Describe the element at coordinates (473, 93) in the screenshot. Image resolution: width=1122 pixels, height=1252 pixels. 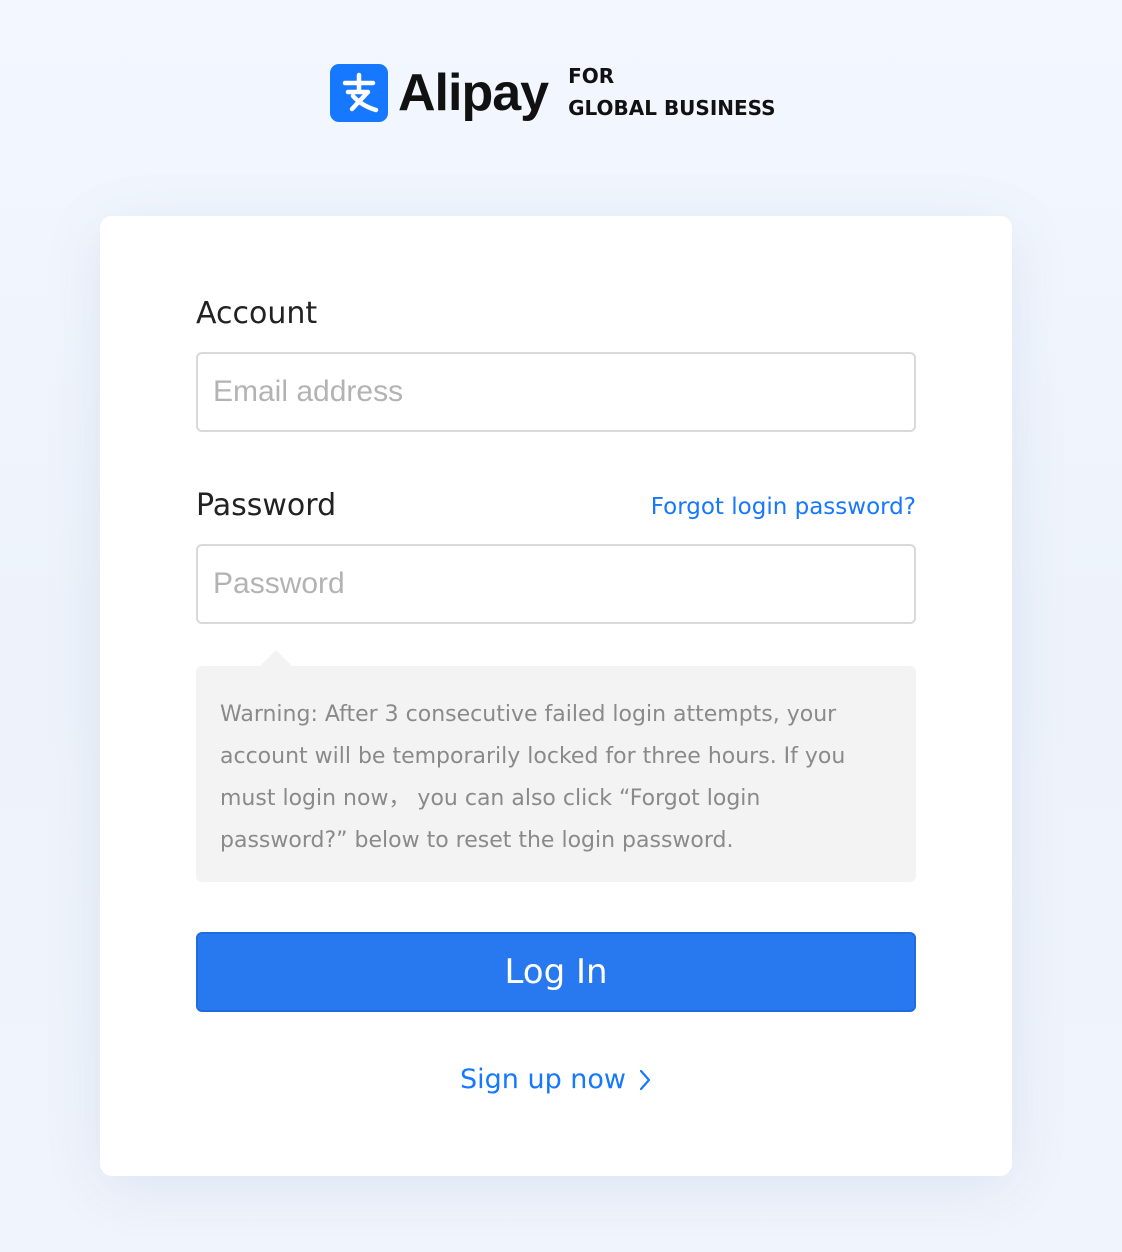
I see `brand-name: Alipay` at that location.